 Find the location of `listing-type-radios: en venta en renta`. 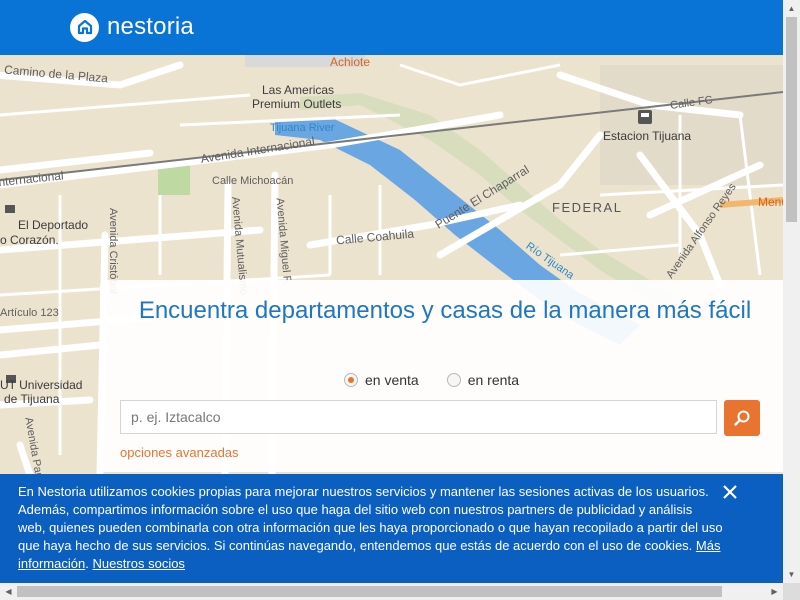

listing-type-radios: en venta en renta is located at coordinates (445, 380).